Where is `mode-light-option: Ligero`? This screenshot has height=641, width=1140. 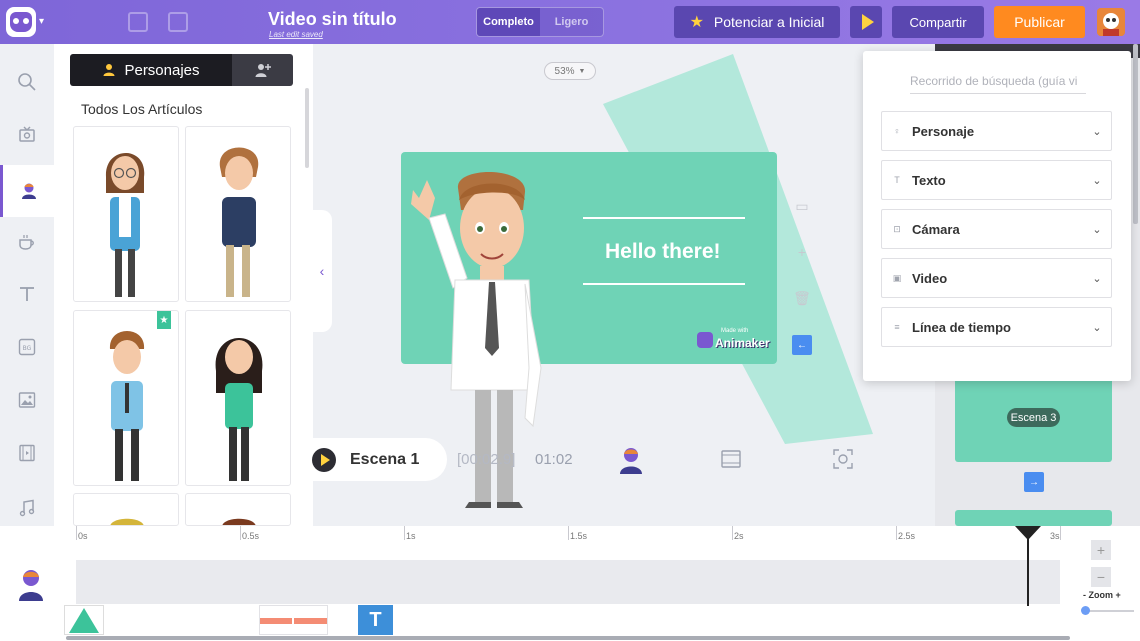 mode-light-option: Ligero is located at coordinates (571, 22).